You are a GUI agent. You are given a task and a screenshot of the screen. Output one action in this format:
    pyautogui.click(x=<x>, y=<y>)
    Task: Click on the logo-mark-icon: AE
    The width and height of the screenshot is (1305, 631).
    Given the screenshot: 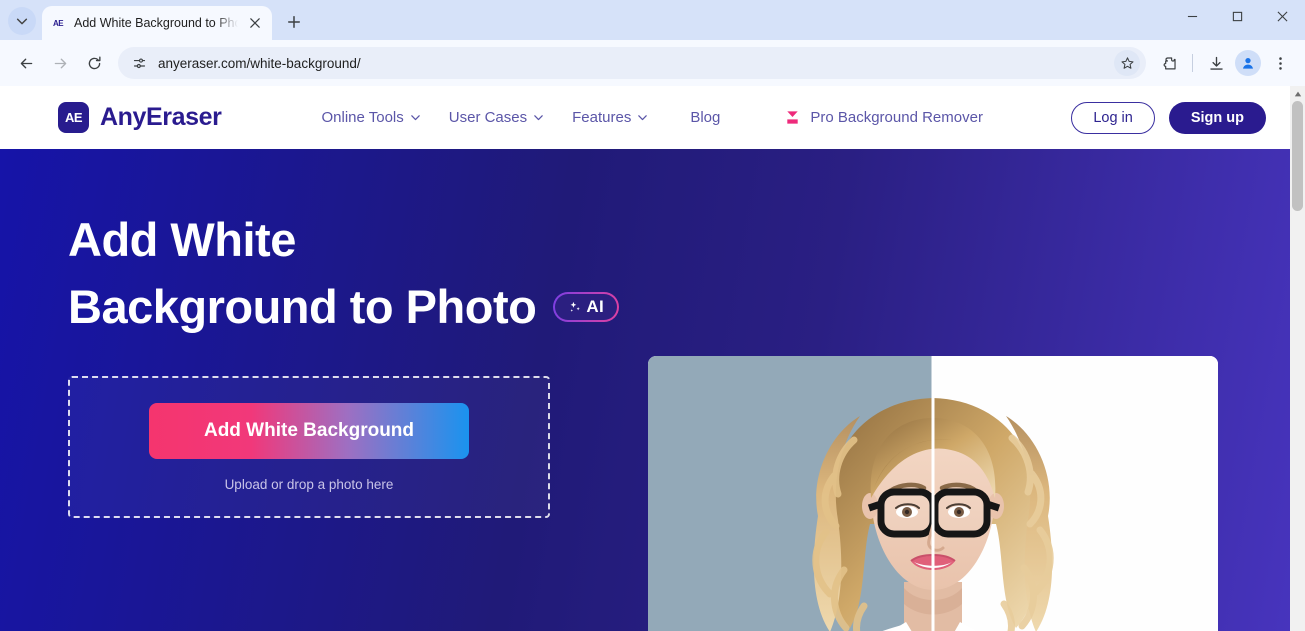 What is the action you would take?
    pyautogui.click(x=73, y=117)
    